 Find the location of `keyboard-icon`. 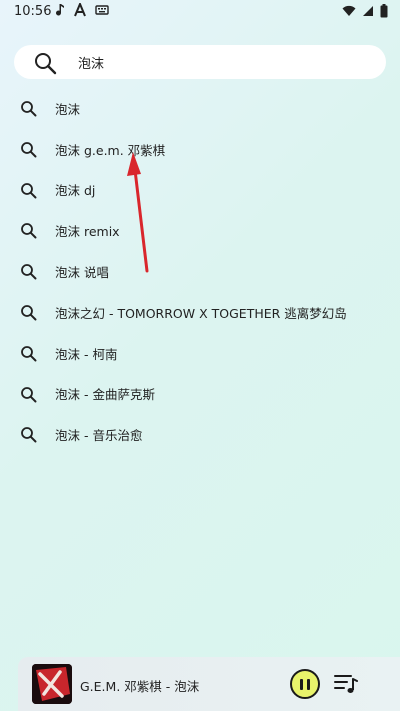

keyboard-icon is located at coordinates (102, 10).